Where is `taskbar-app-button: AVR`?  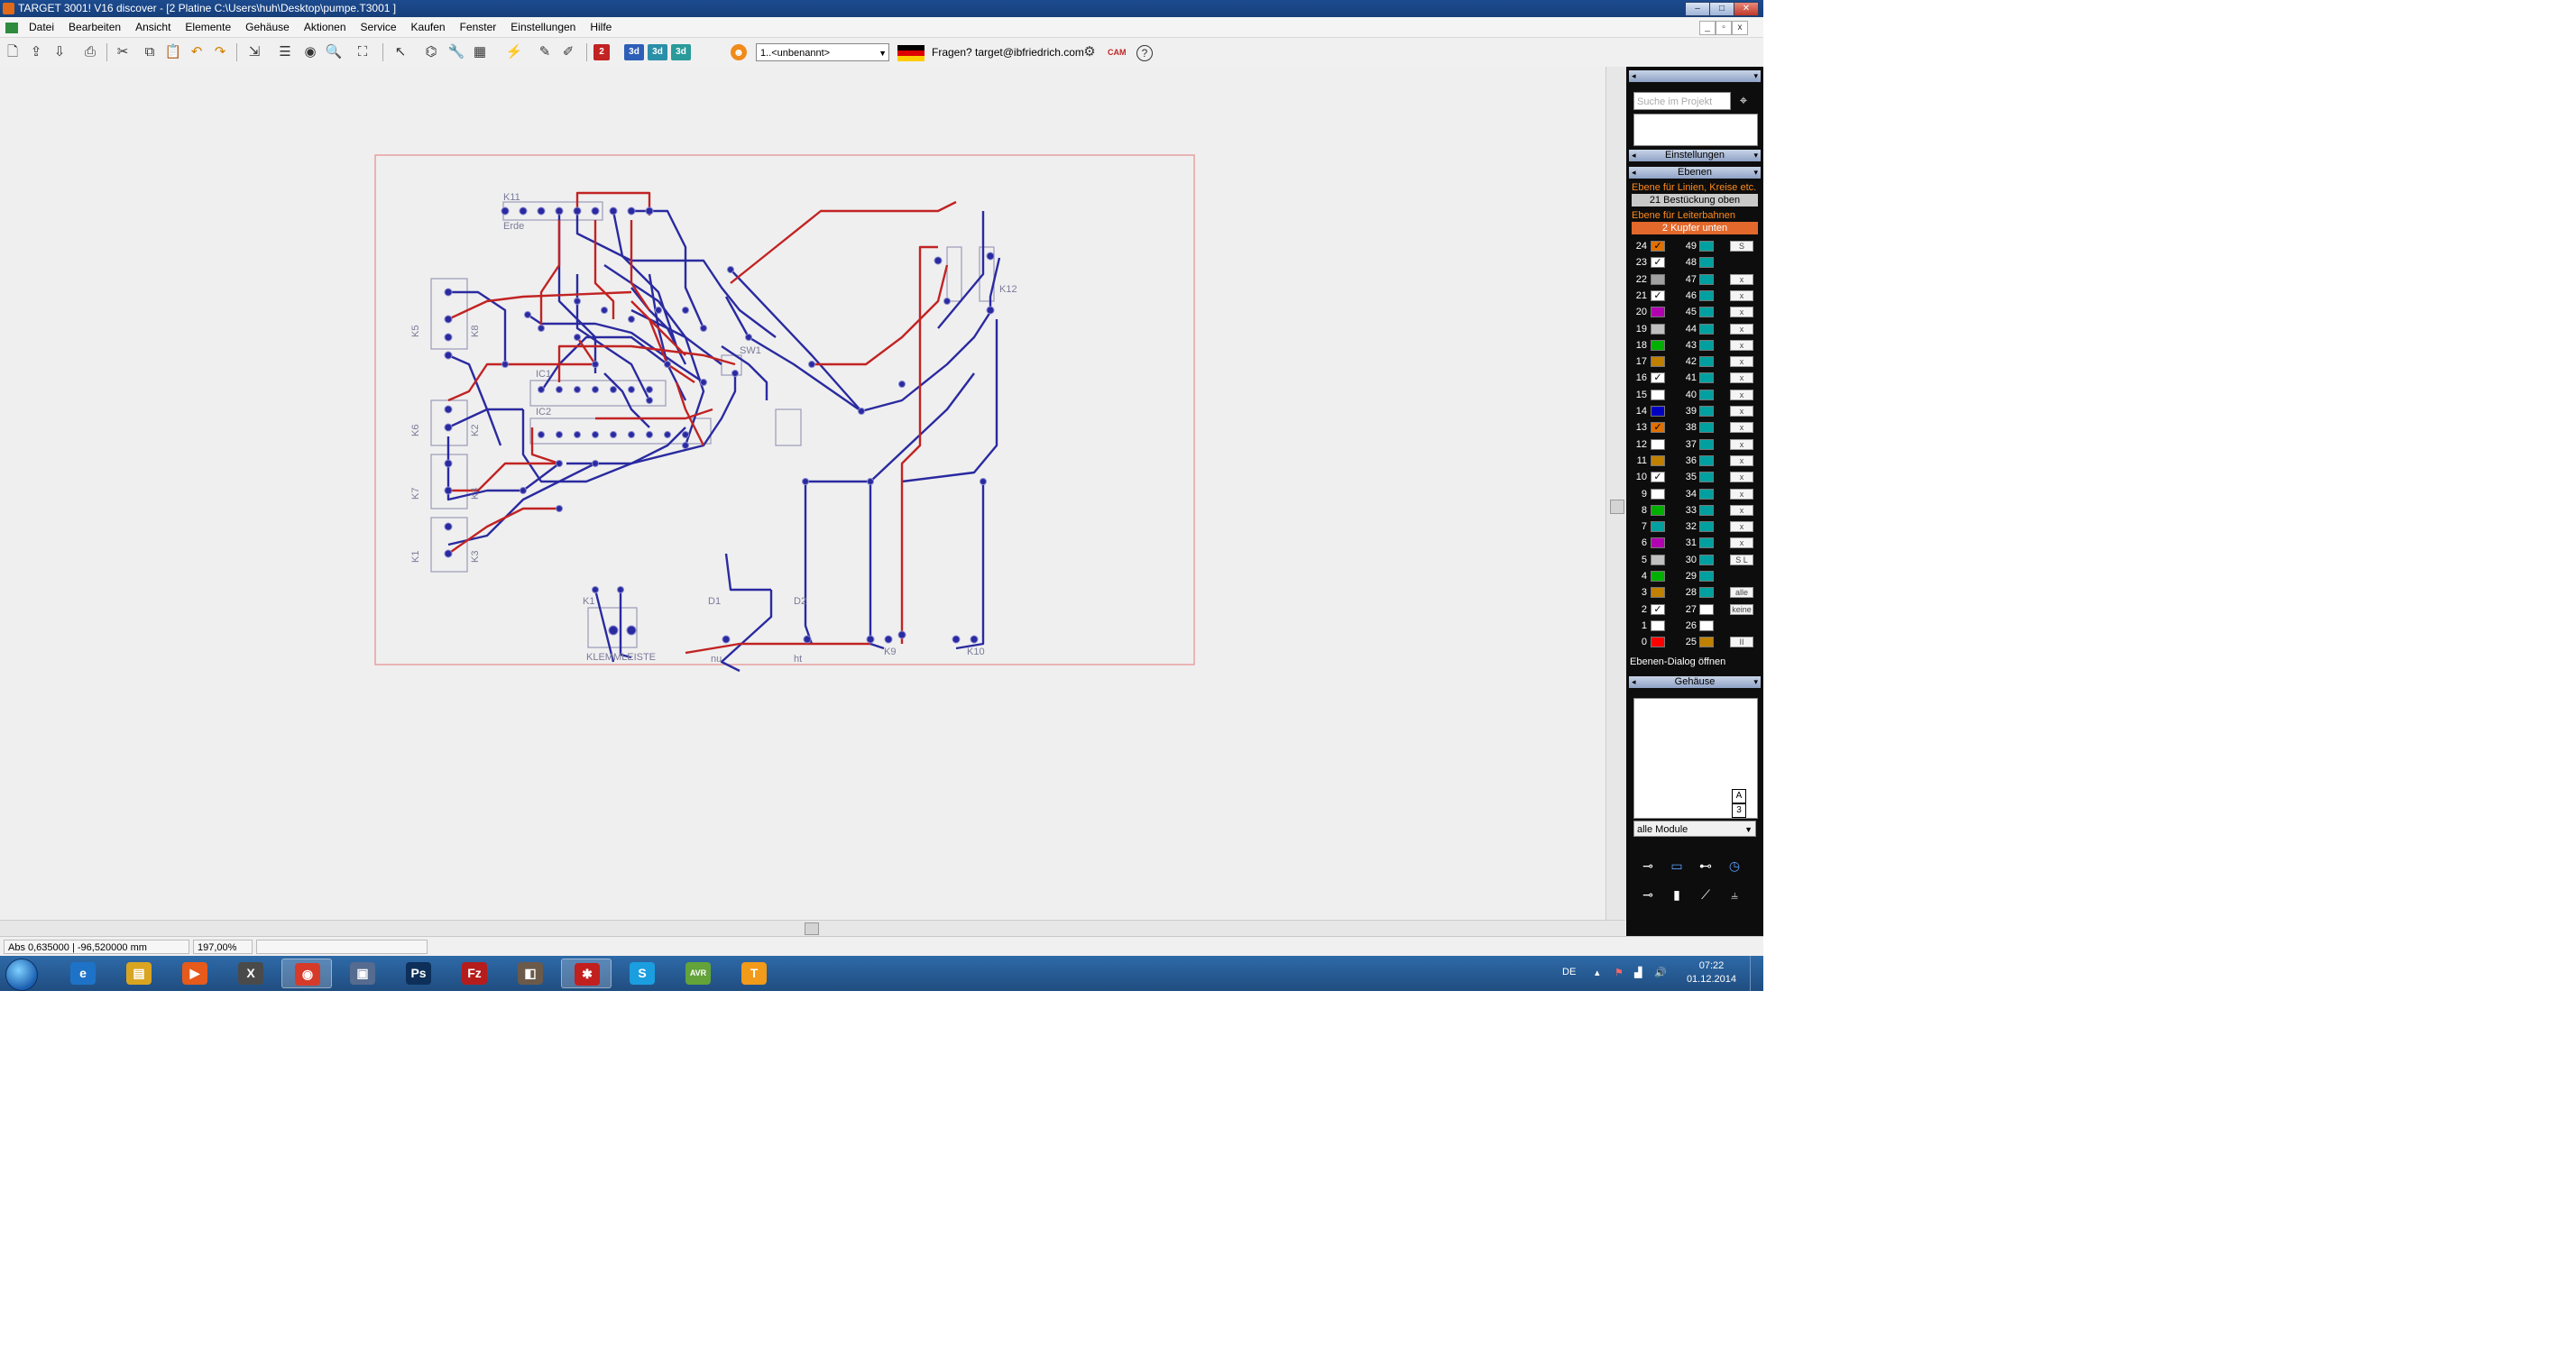
taskbar-app-button: AVR is located at coordinates (698, 973).